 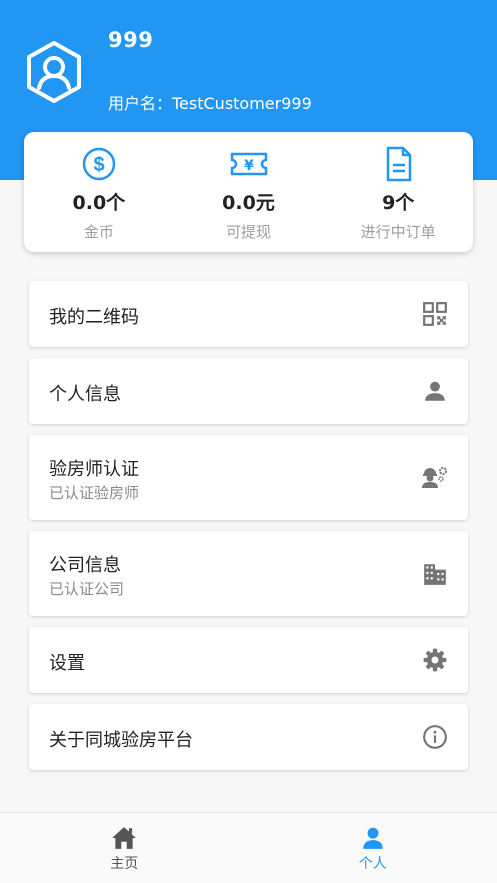 What do you see at coordinates (94, 493) in the screenshot?
I see `menu-item-status: 已认证验房师` at bounding box center [94, 493].